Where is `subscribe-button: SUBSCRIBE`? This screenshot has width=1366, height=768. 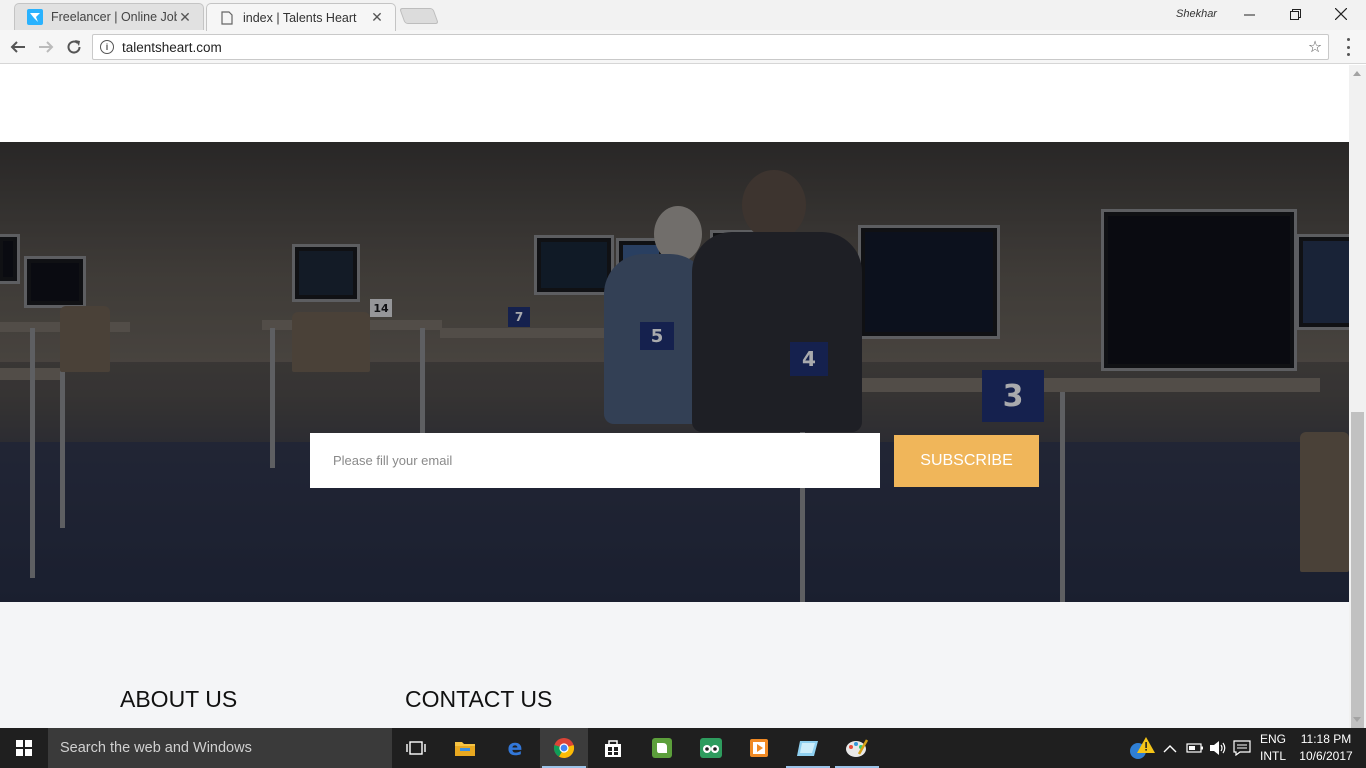
subscribe-button: SUBSCRIBE is located at coordinates (966, 461).